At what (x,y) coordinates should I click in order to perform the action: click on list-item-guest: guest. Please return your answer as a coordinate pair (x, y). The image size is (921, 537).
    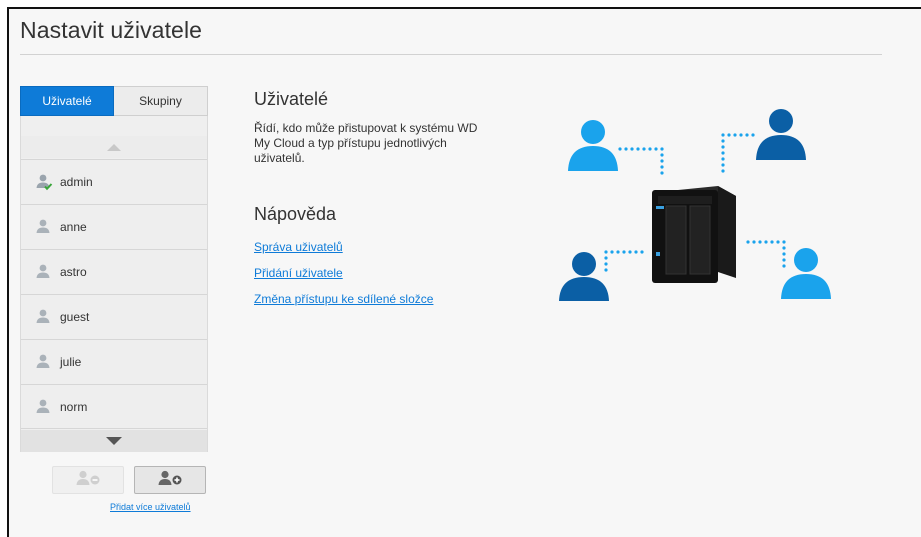
    Looking at the image, I should click on (114, 316).